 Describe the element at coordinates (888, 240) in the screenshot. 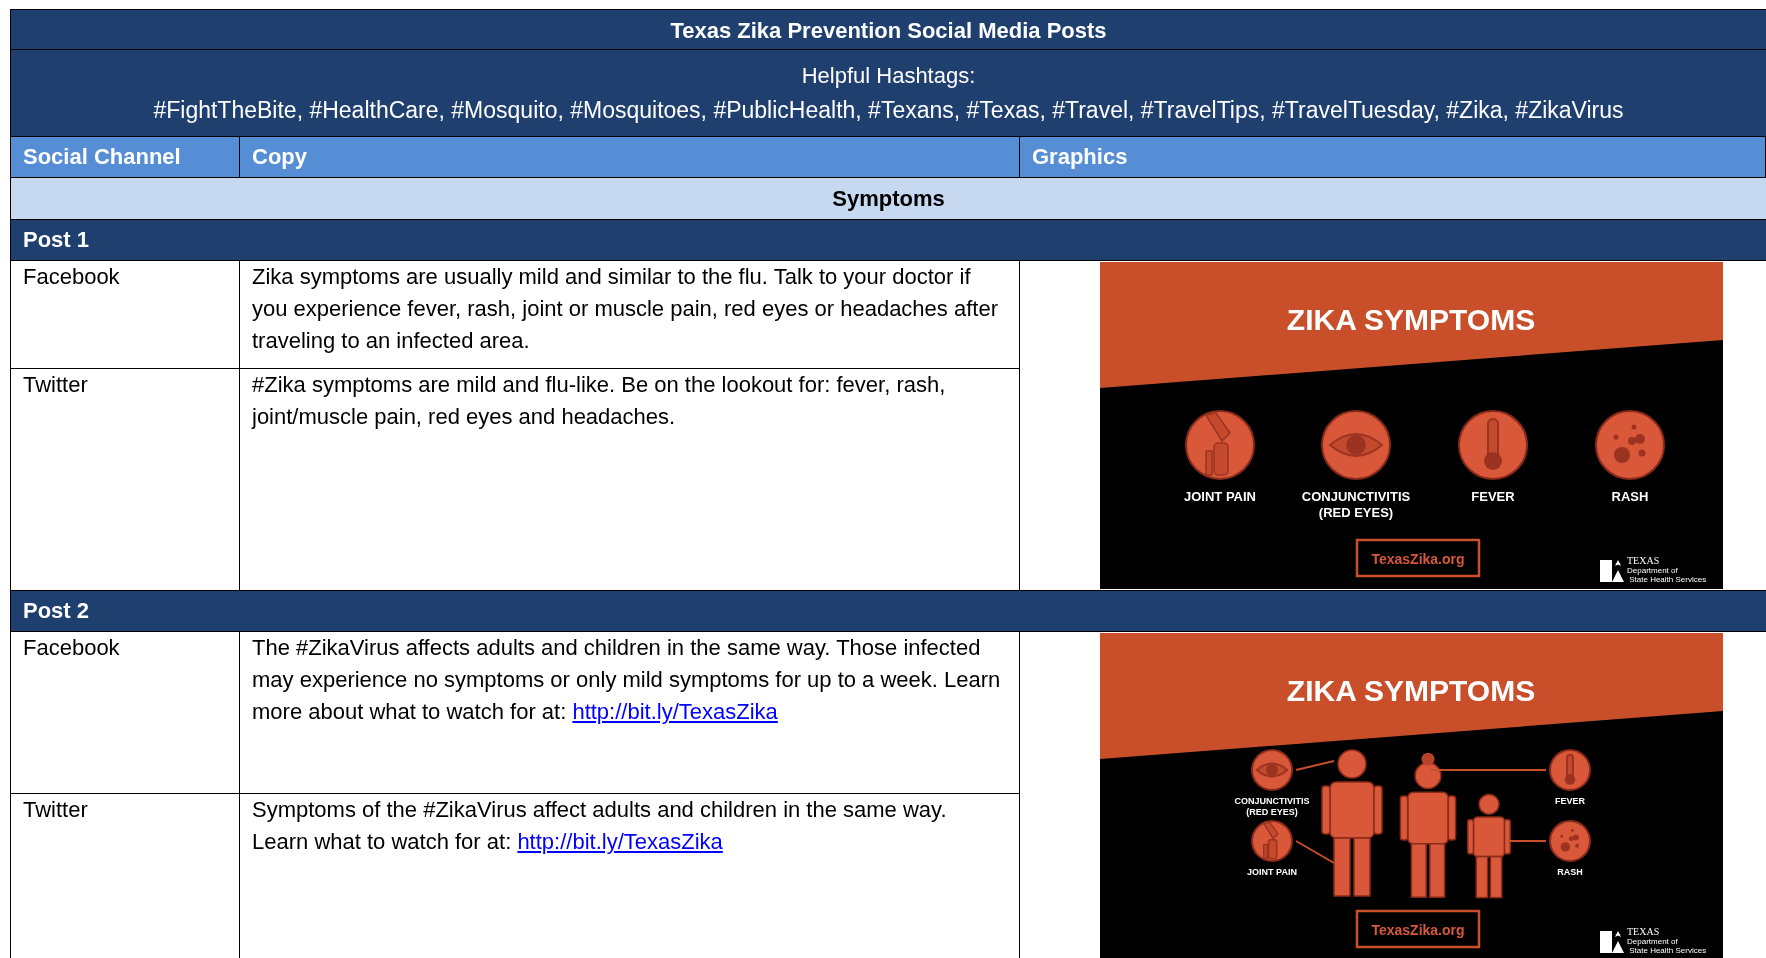

I see `post-heading: Post 1` at that location.